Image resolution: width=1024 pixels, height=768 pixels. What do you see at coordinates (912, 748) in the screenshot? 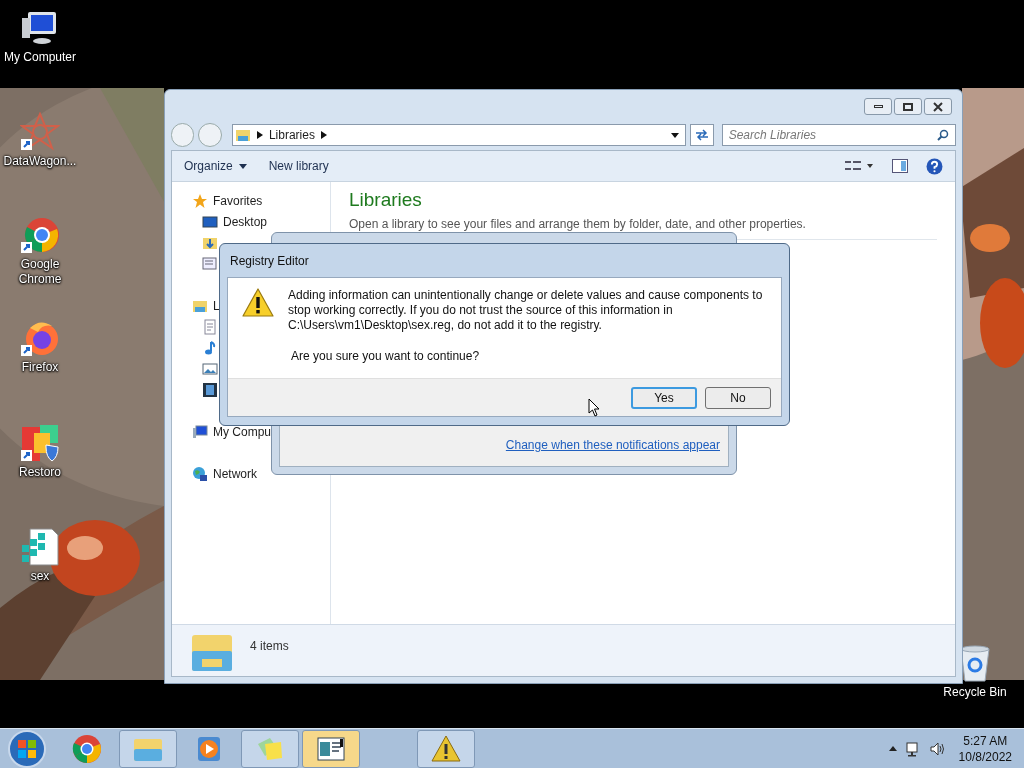
I see `network-icon` at bounding box center [912, 748].